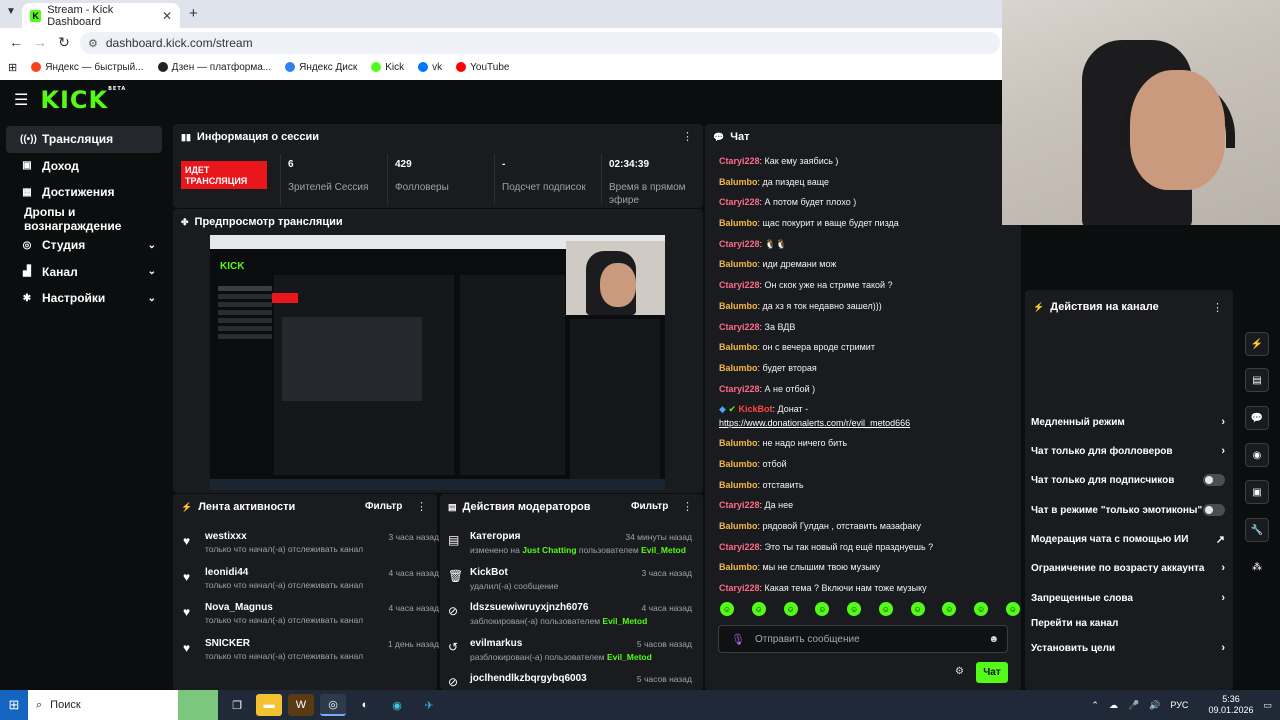  What do you see at coordinates (1128, 510) in the screenshot?
I see `channel-action-item: Чат в режиме "только эмотиконы"` at bounding box center [1128, 510].